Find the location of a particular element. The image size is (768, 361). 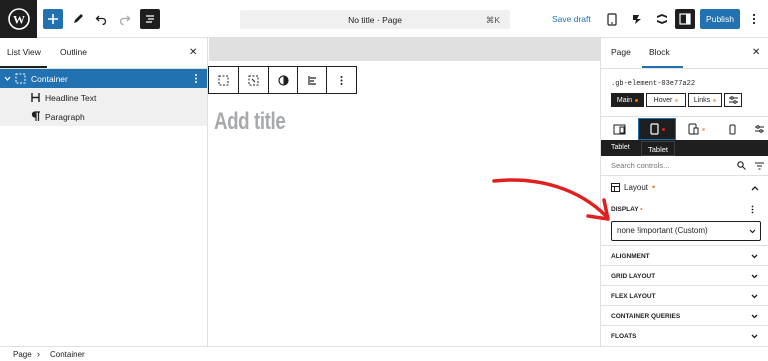

display-label: DISPLAY • is located at coordinates (627, 209).